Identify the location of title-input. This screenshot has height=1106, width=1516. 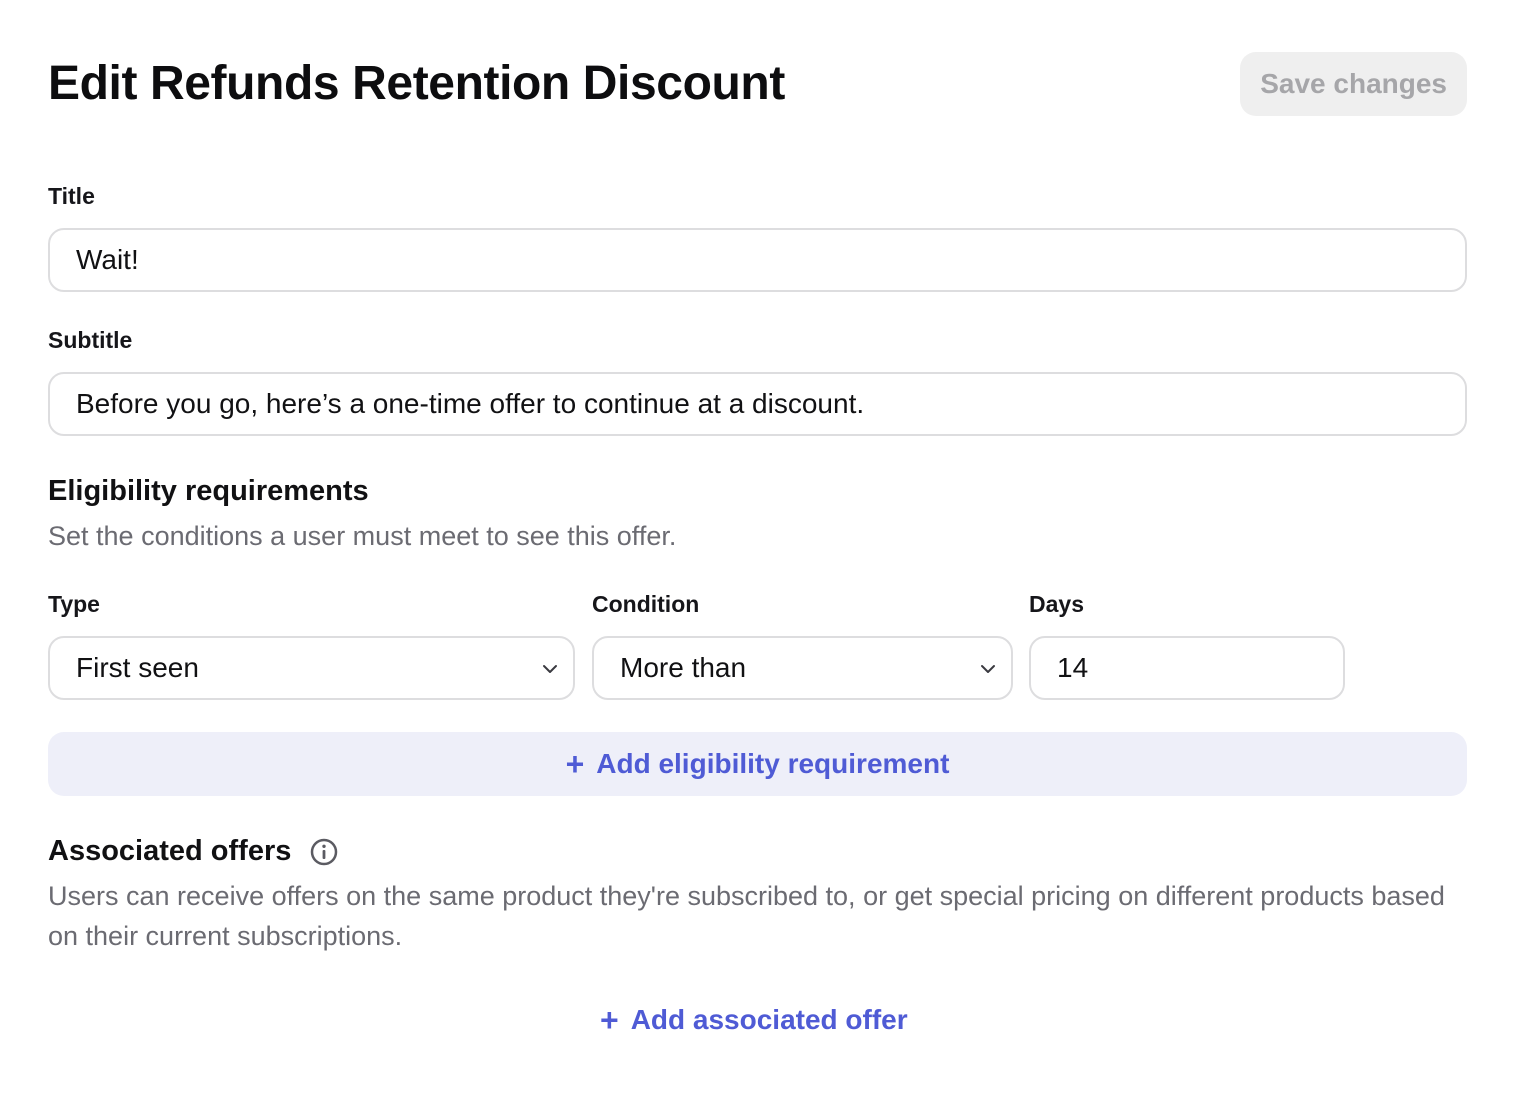
(757, 260).